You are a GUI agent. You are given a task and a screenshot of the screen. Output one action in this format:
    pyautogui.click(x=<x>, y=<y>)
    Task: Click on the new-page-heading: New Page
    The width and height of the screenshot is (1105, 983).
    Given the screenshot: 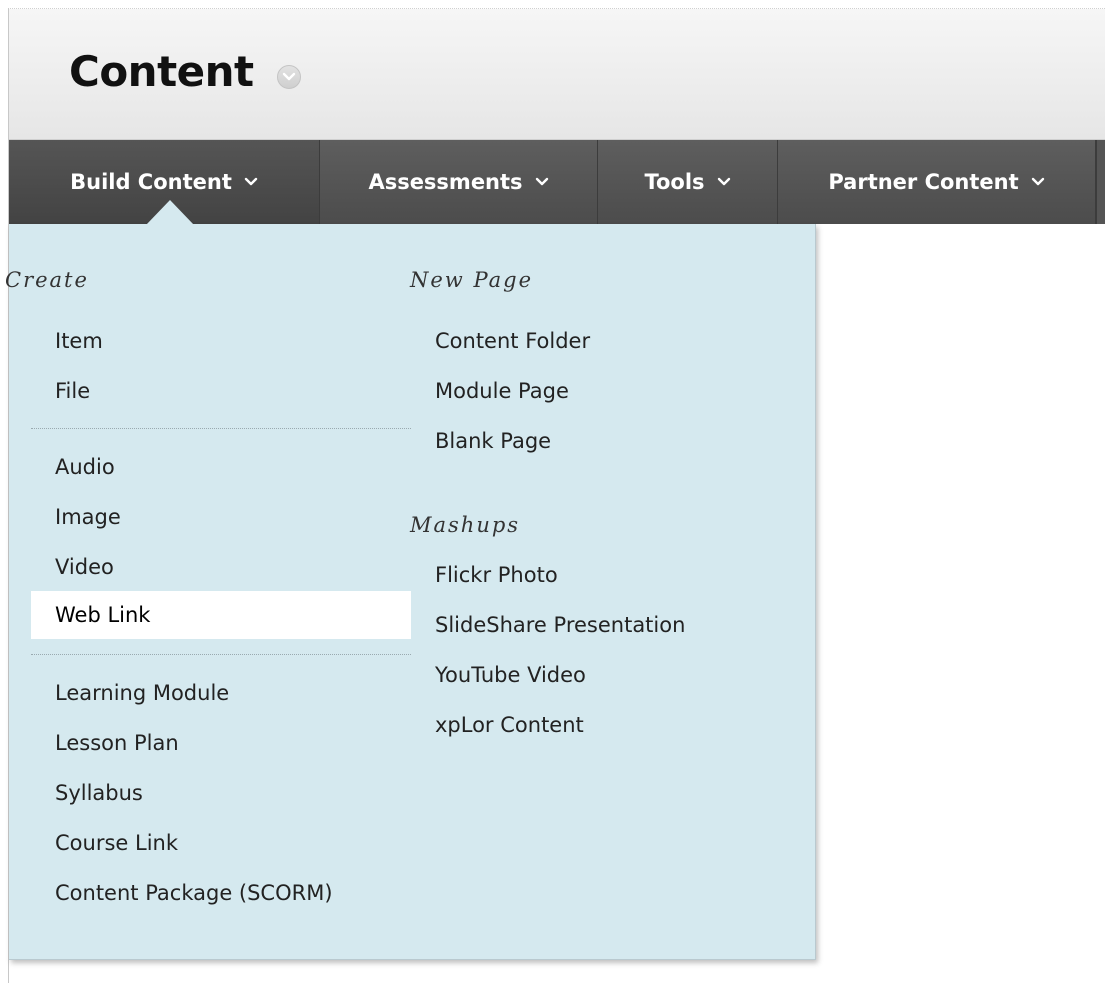 What is the action you would take?
    pyautogui.click(x=472, y=280)
    